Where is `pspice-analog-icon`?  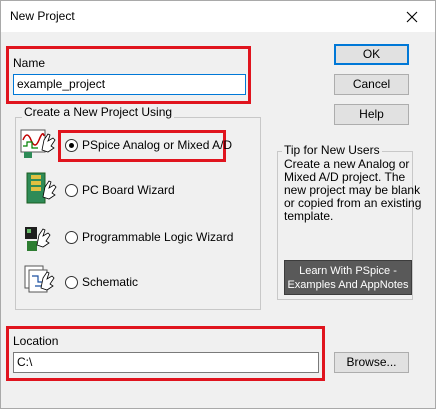
pspice-analog-icon is located at coordinates (38, 143).